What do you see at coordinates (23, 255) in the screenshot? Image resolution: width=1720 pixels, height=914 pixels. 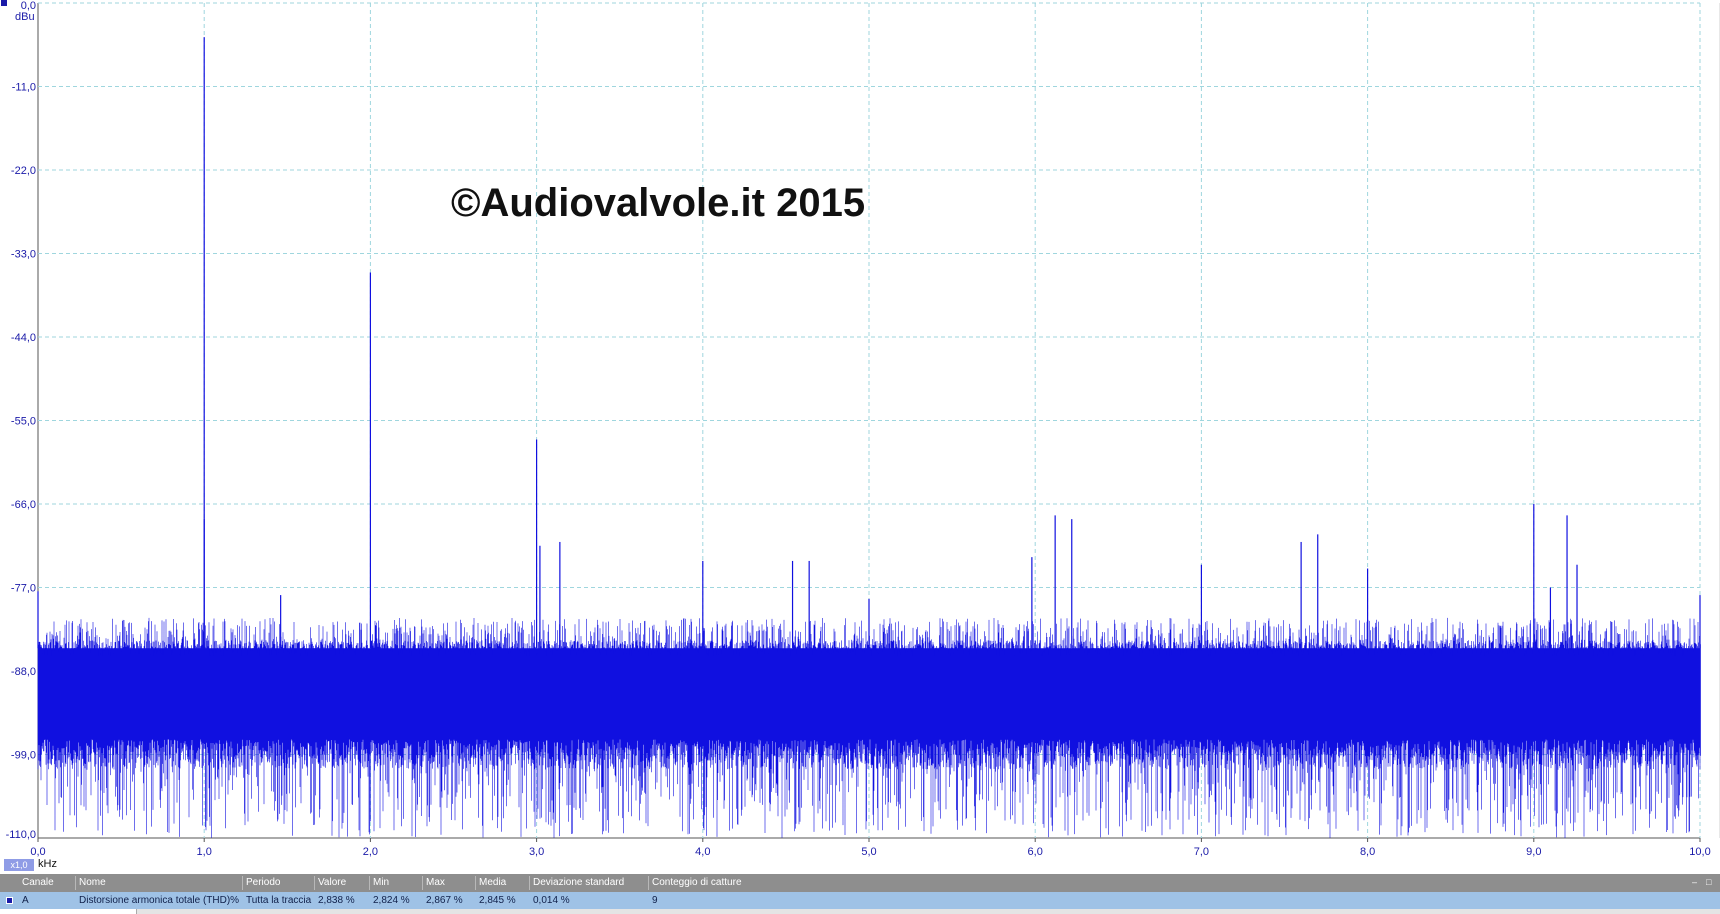 I see `y-tick-label: -33,0` at bounding box center [23, 255].